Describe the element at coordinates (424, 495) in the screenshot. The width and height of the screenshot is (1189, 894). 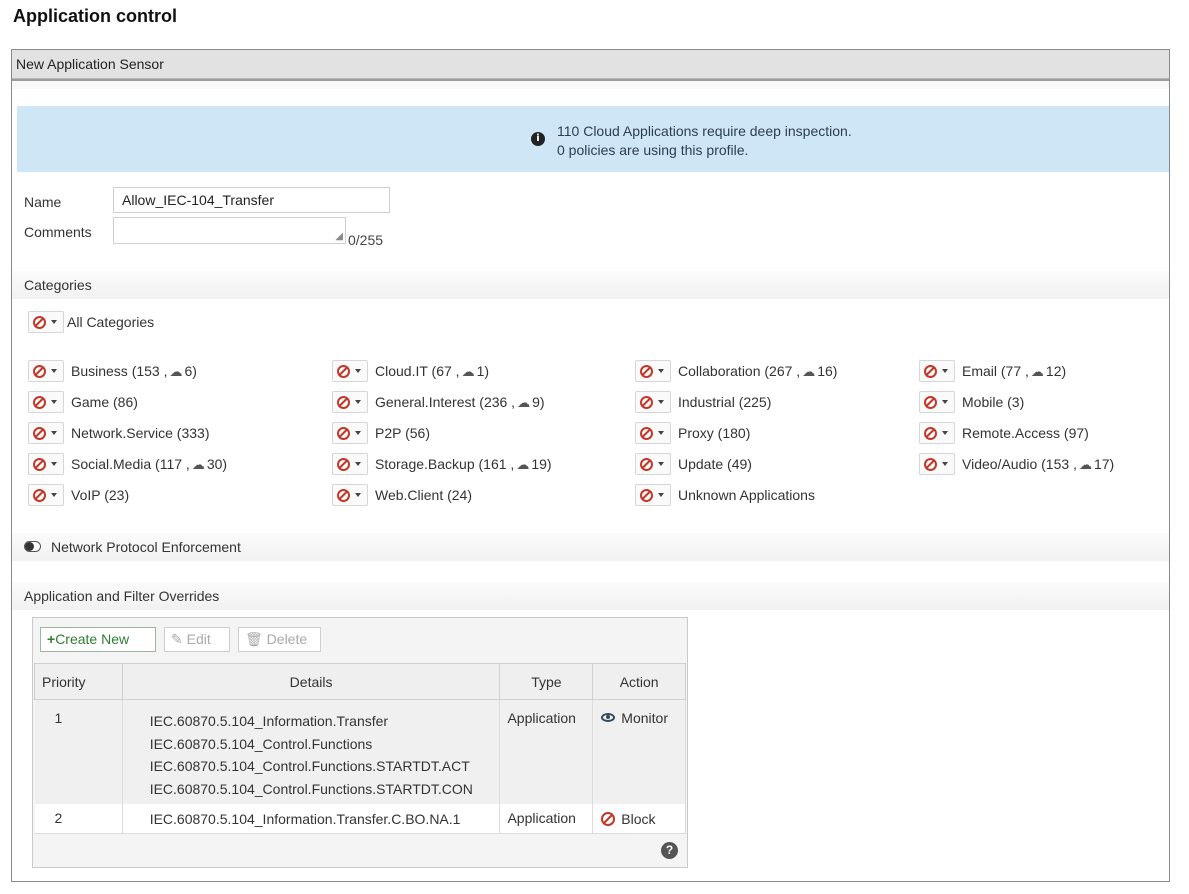
I see `category-name: Web.Client (24)` at that location.